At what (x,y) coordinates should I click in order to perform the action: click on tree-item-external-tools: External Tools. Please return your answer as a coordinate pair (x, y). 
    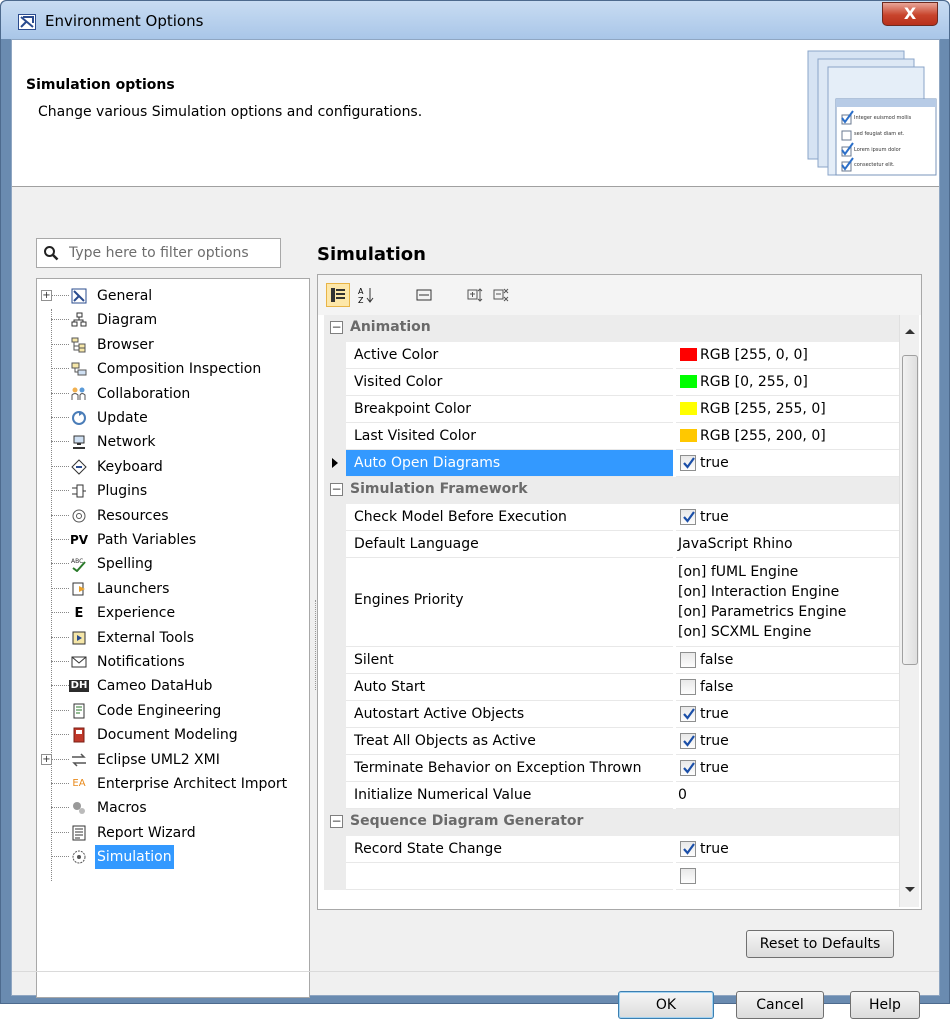
    Looking at the image, I should click on (172, 638).